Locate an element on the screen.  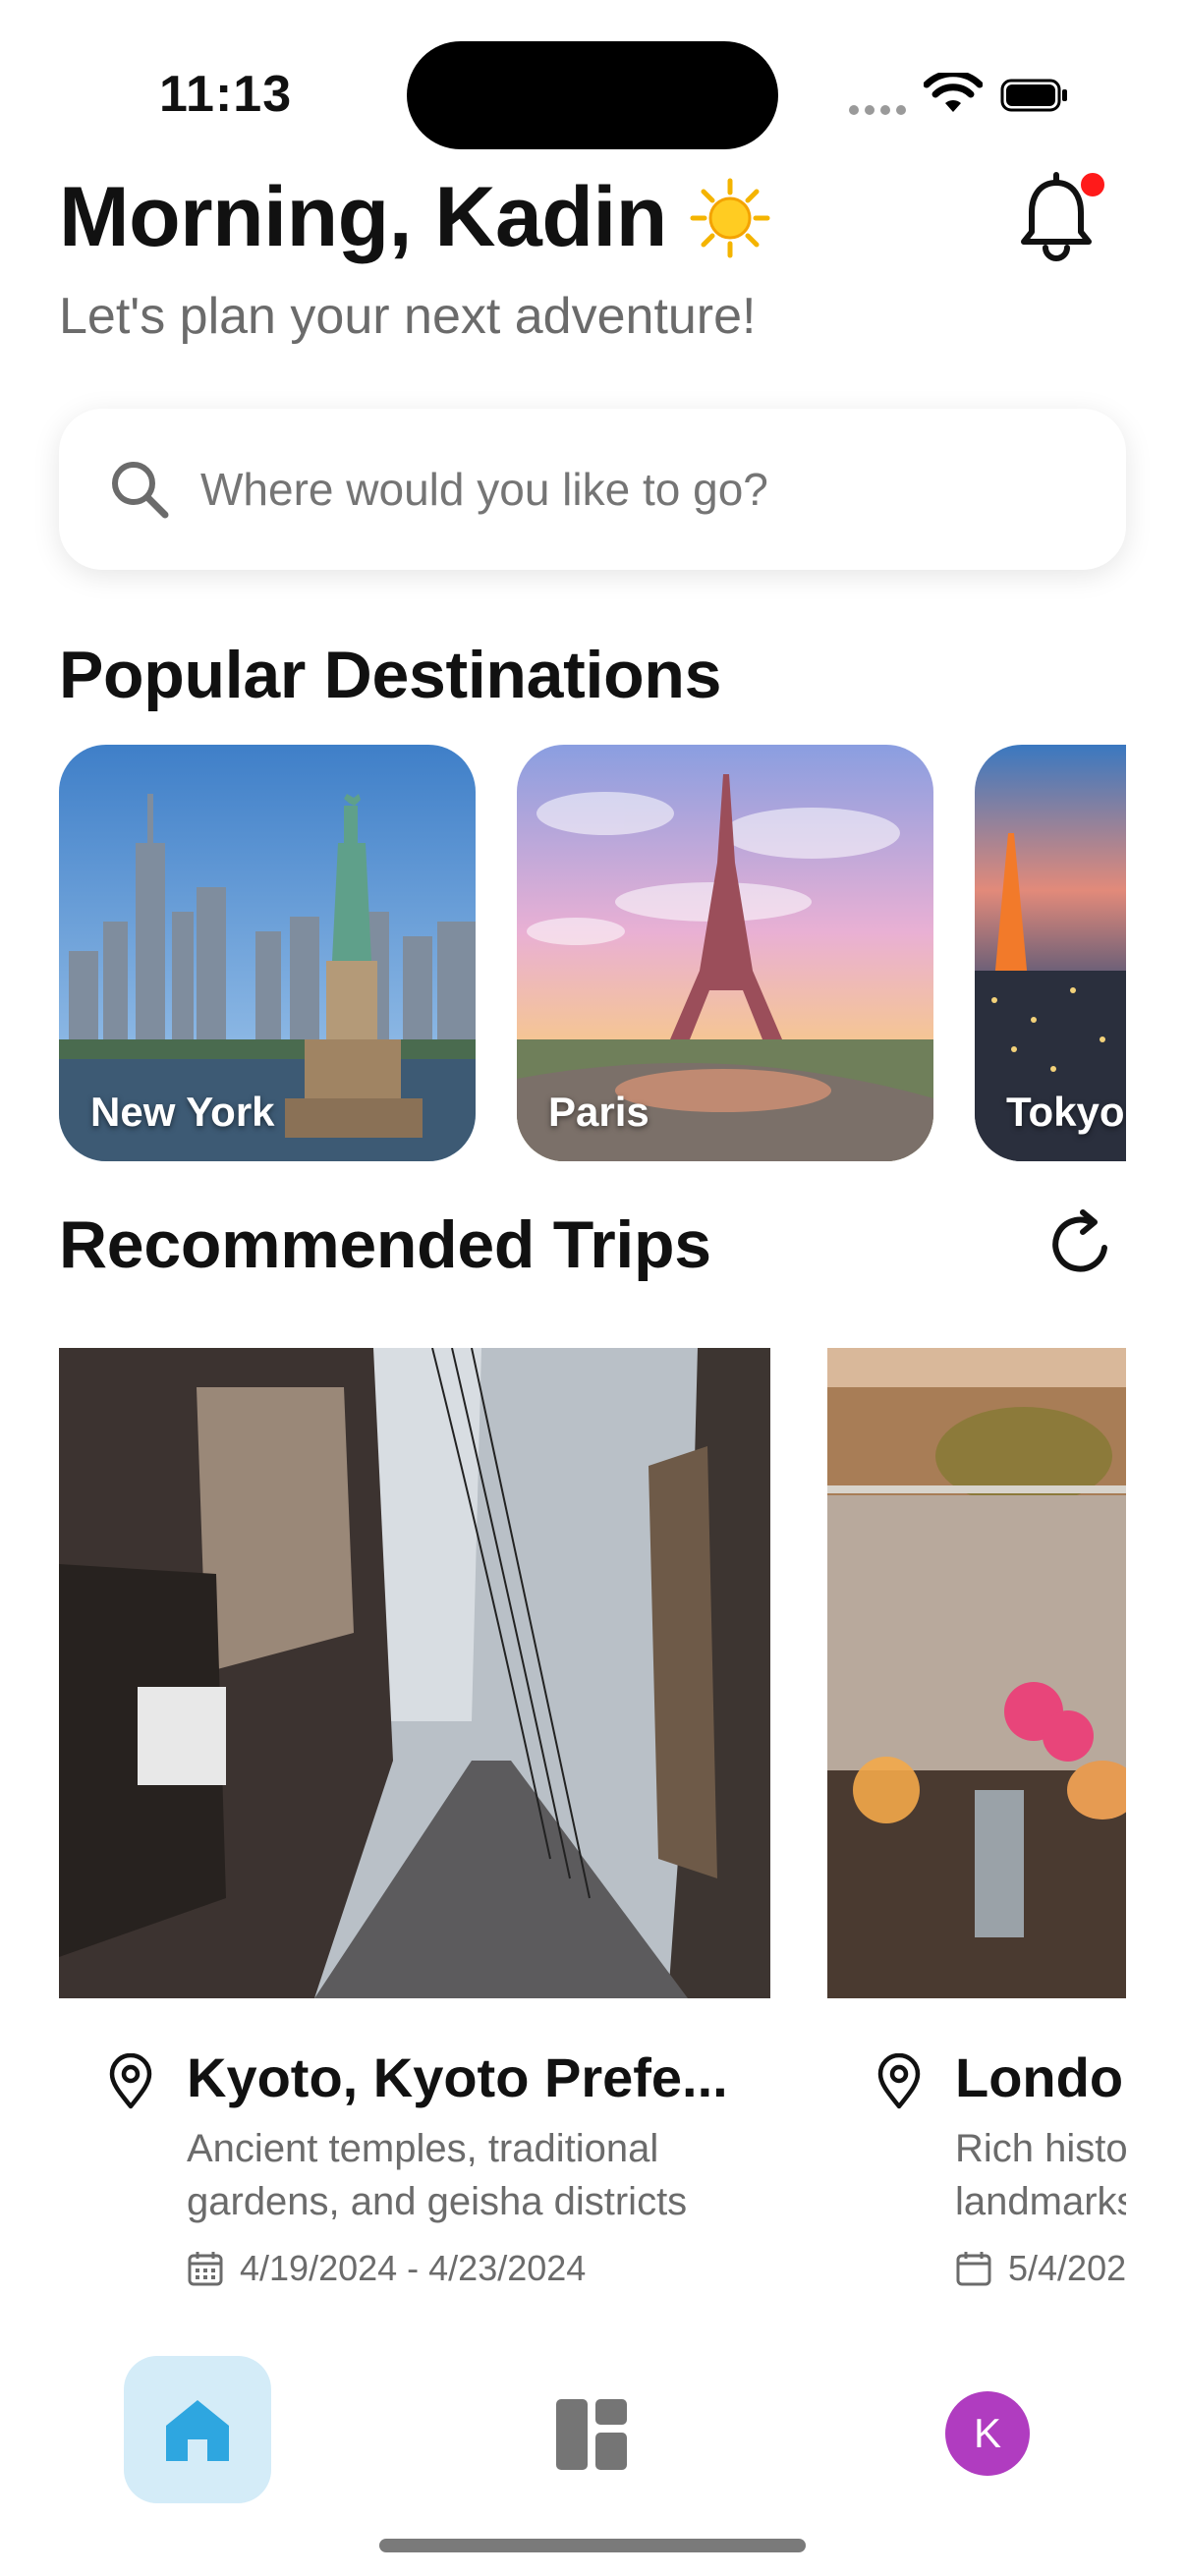
refresh-icon is located at coordinates (1081, 1244).